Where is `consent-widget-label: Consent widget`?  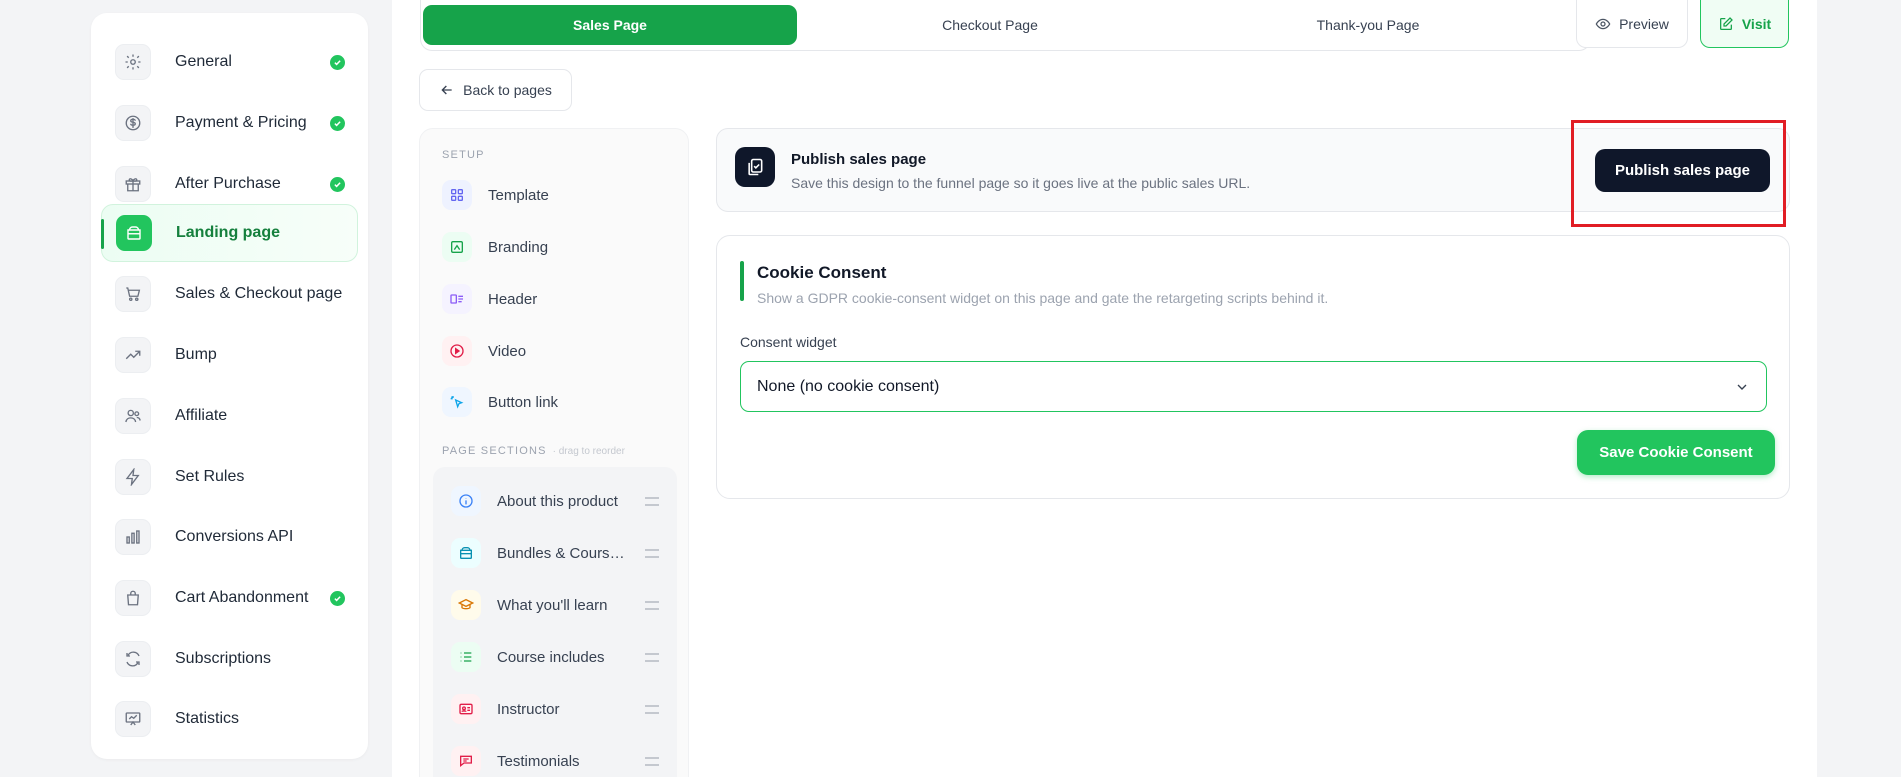 consent-widget-label: Consent widget is located at coordinates (788, 342).